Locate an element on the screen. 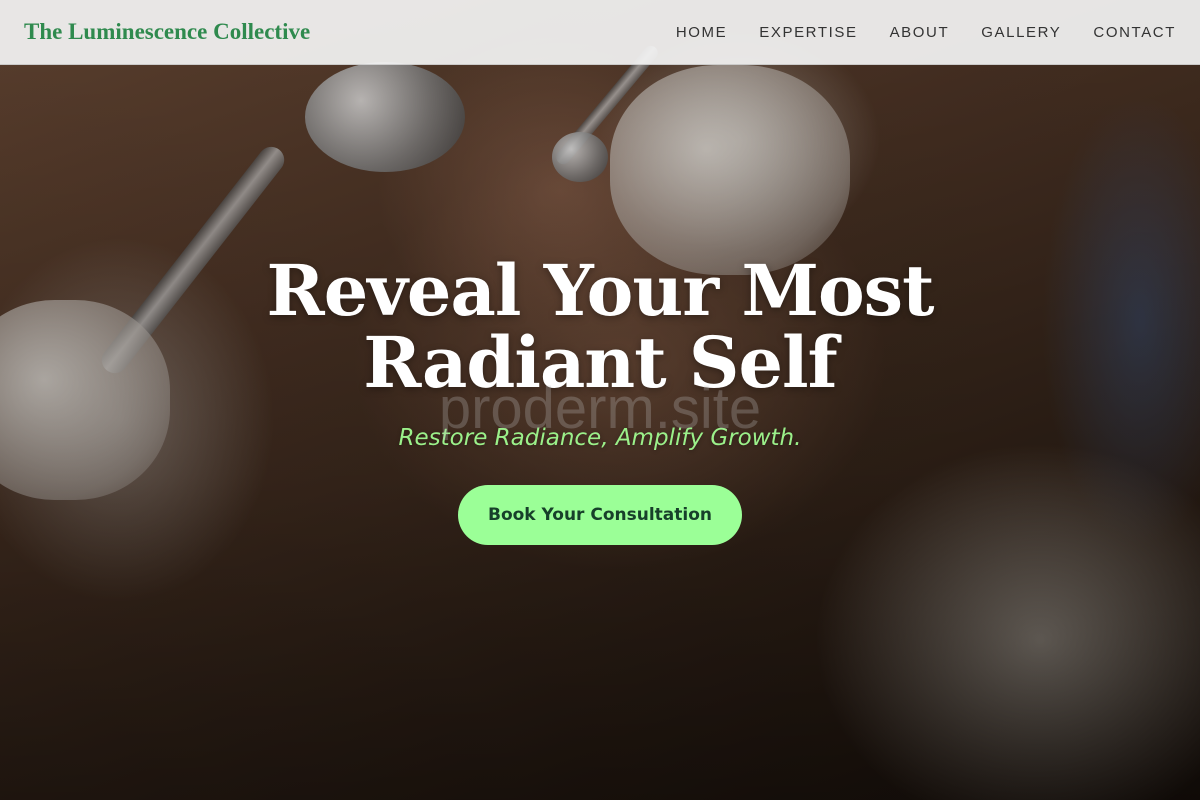  main-nav: HOME EXPERTISE ABOUT GALLERY CONTACT is located at coordinates (926, 32).